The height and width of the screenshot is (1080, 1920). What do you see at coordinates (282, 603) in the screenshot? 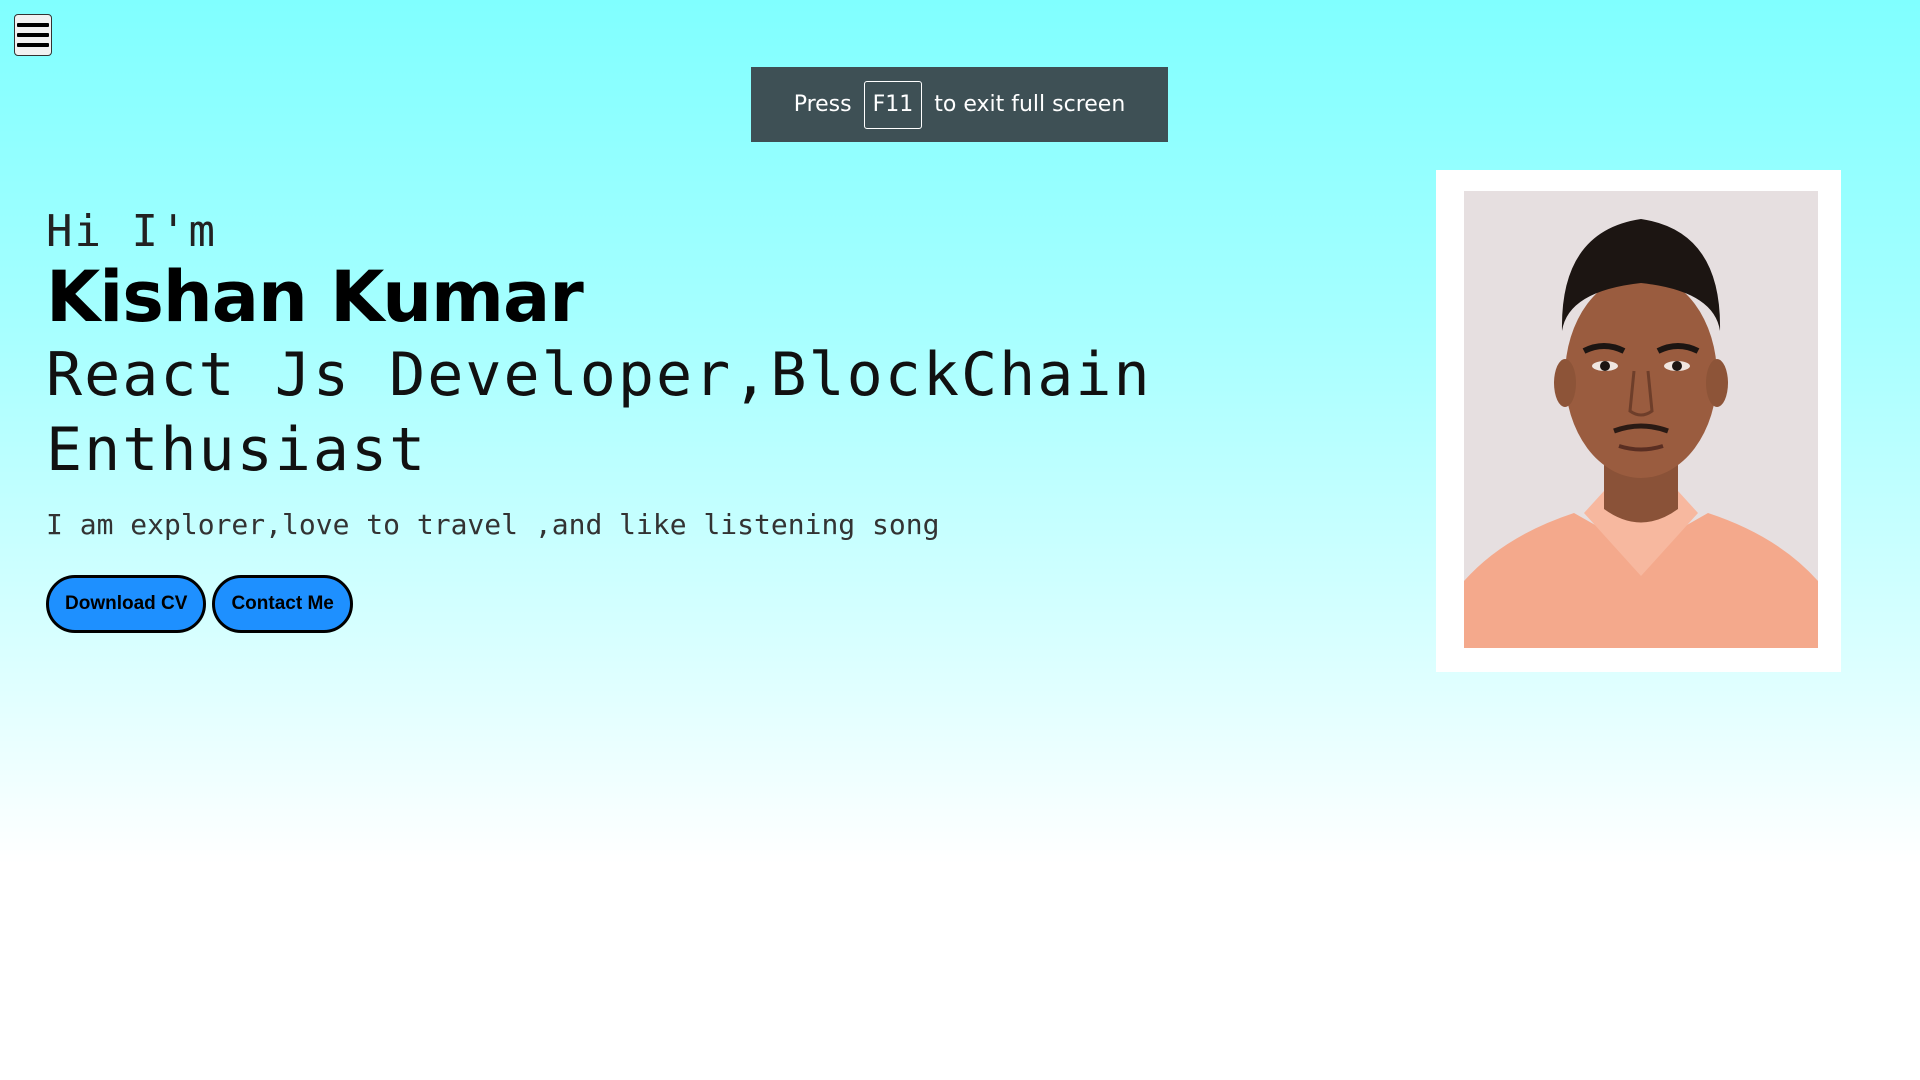
I see `contact-me-button: Contact Me` at bounding box center [282, 603].